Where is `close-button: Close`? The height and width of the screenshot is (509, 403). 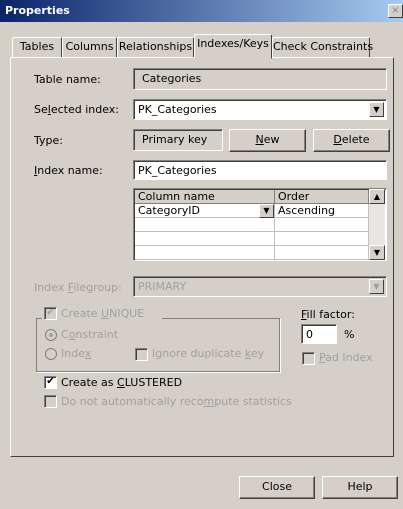
close-button: Close is located at coordinates (277, 487).